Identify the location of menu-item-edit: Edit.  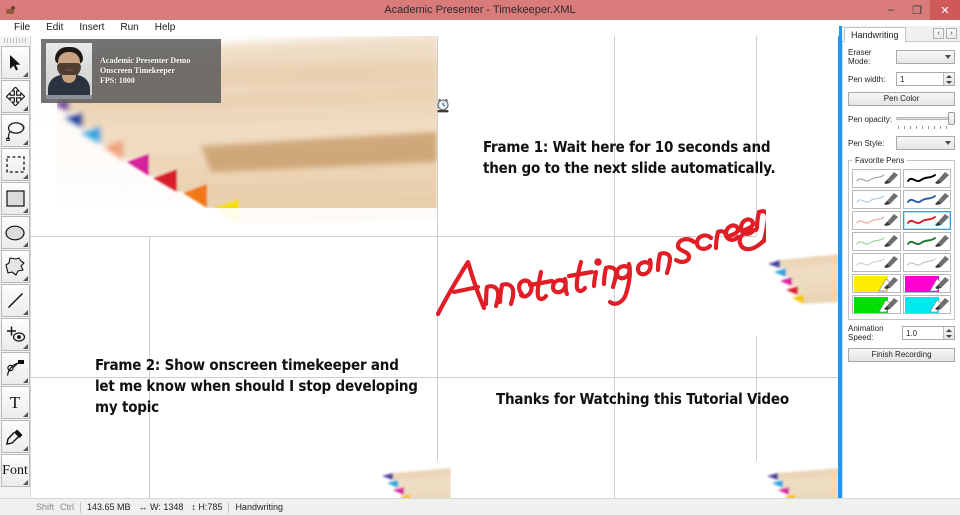
(54, 28).